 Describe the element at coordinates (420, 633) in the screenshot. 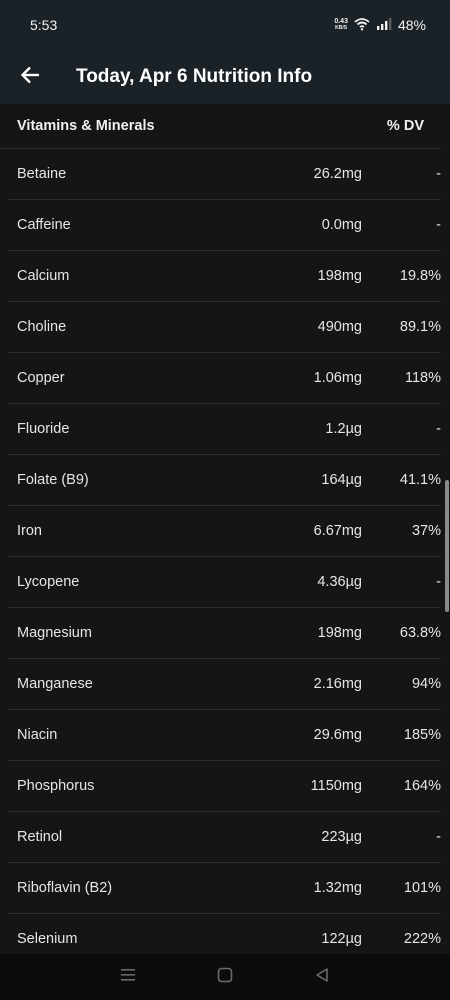

I see `nutrient-daily-value: 63.8%` at that location.